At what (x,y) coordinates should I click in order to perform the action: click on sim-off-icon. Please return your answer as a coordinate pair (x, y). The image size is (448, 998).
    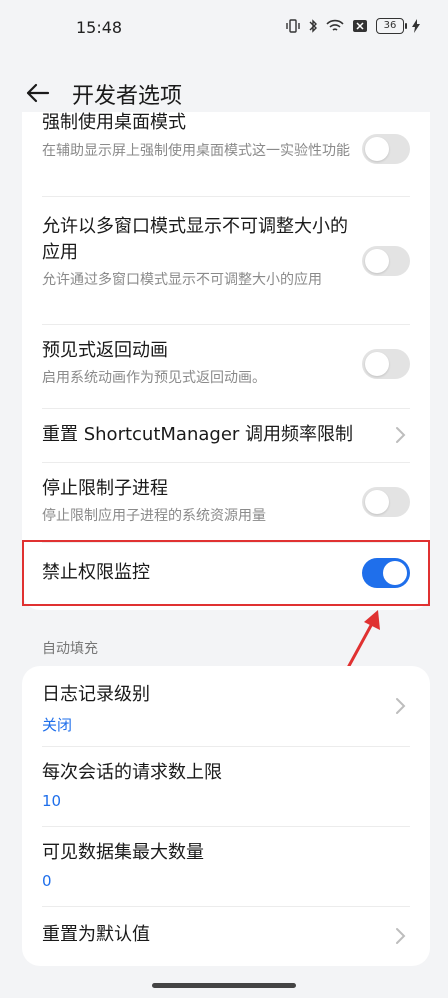
    Looking at the image, I should click on (360, 26).